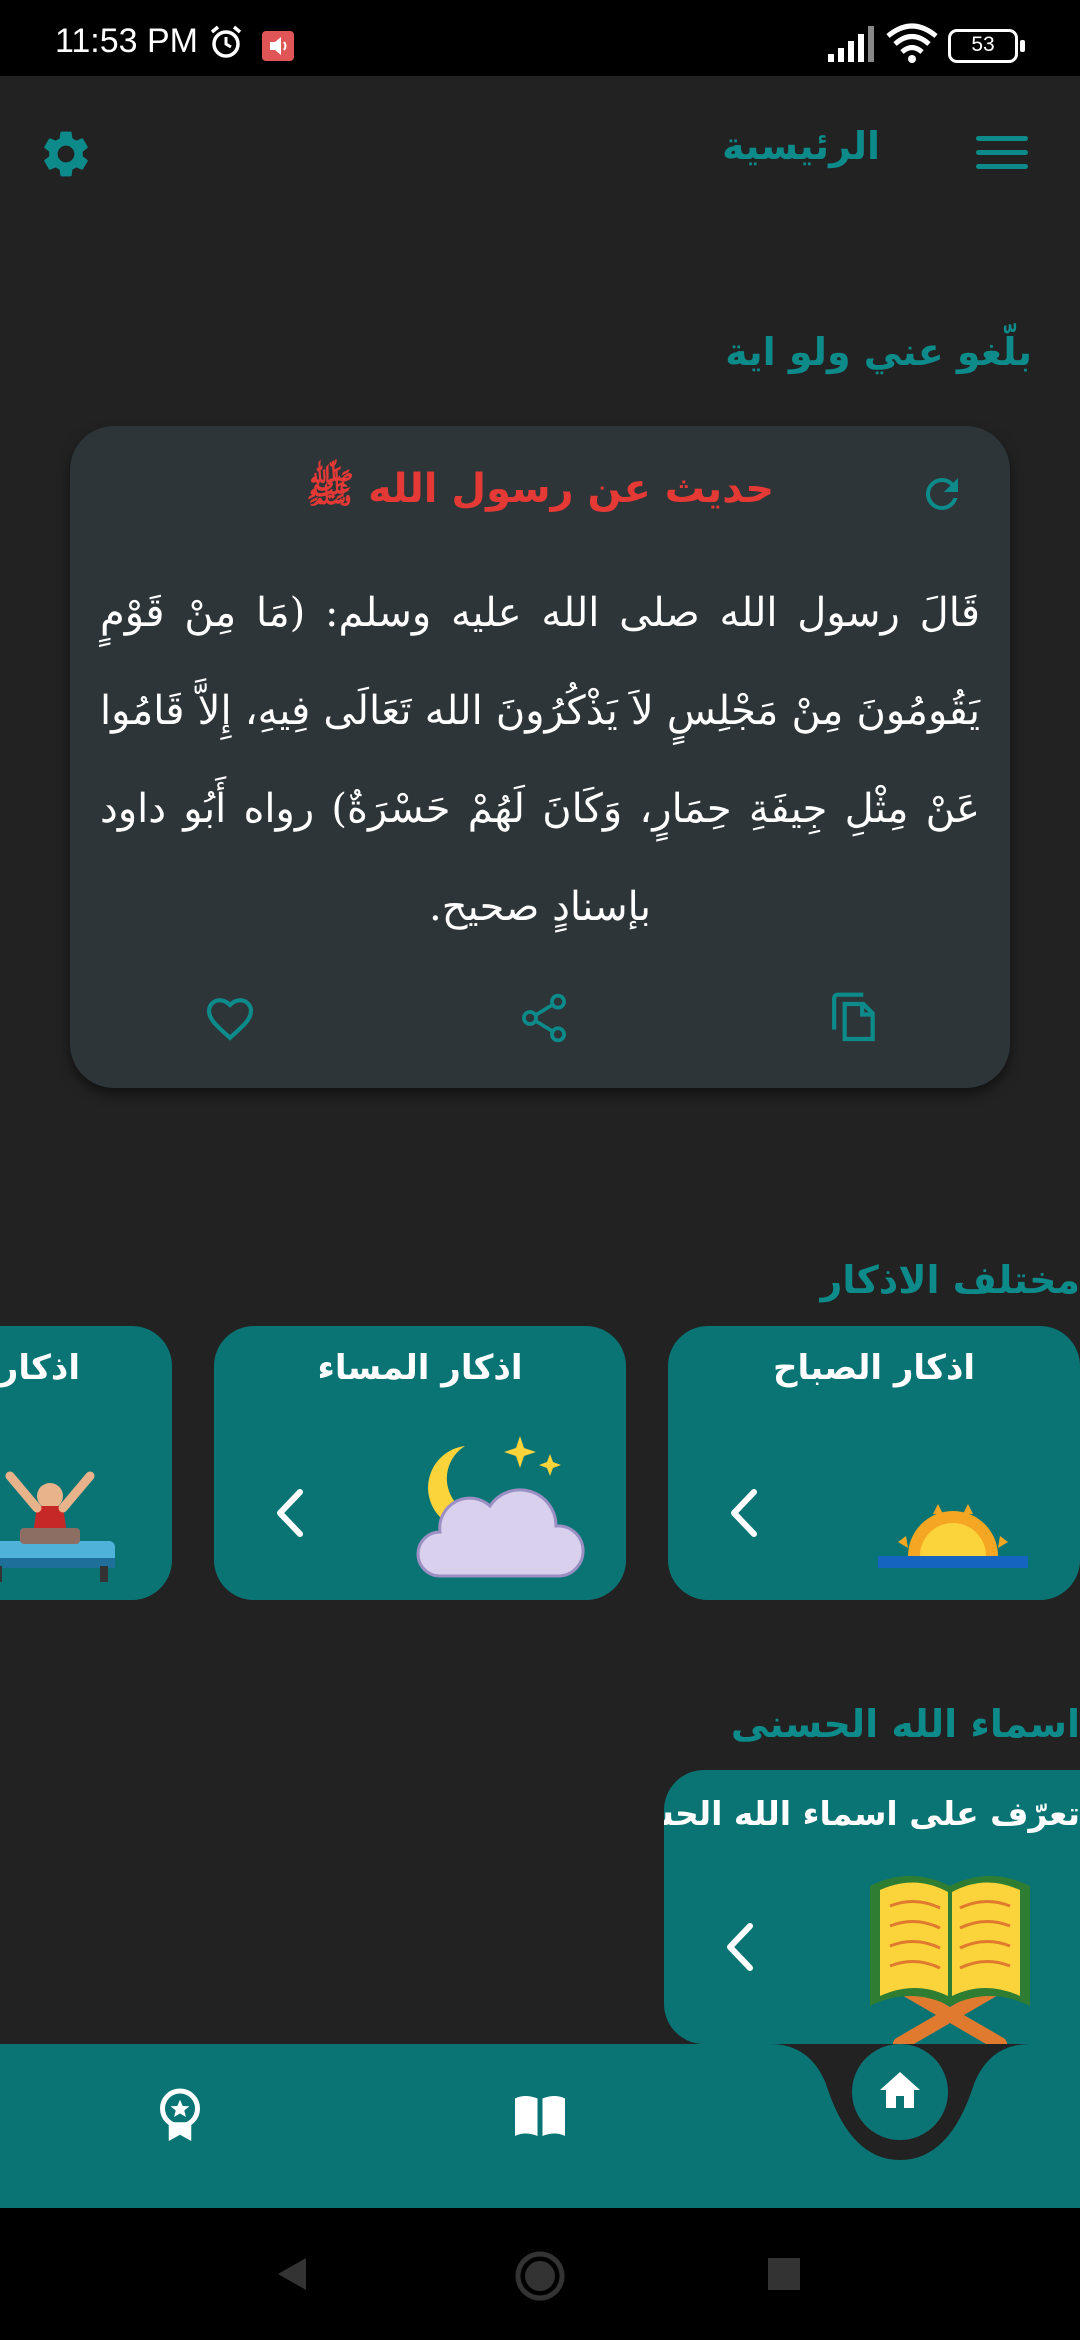  Describe the element at coordinates (784, 2274) in the screenshot. I see `recents-icon` at that location.